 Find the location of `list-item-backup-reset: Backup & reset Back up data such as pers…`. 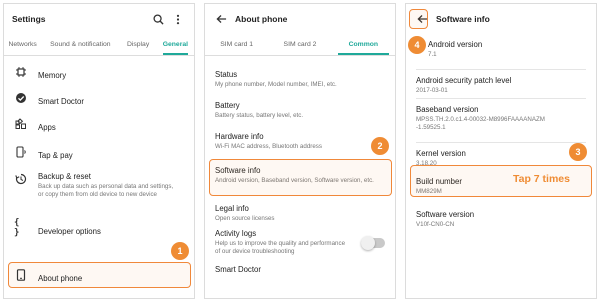

list-item-backup-reset: Backup & reset Back up data such as pers… is located at coordinates (99, 189).